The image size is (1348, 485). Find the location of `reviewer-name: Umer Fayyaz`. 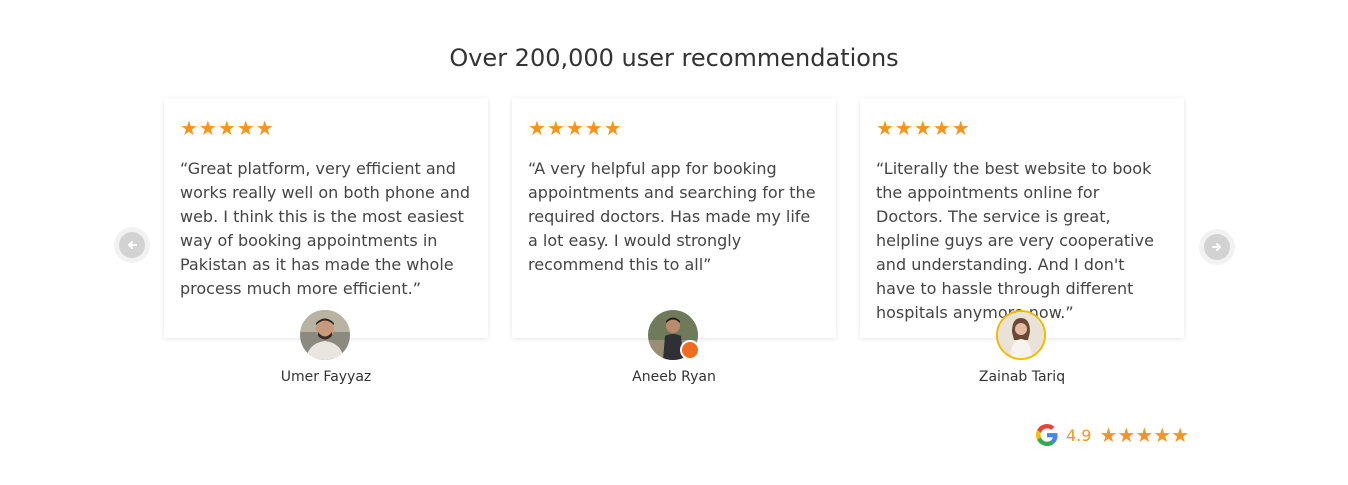

reviewer-name: Umer Fayyaz is located at coordinates (326, 377).